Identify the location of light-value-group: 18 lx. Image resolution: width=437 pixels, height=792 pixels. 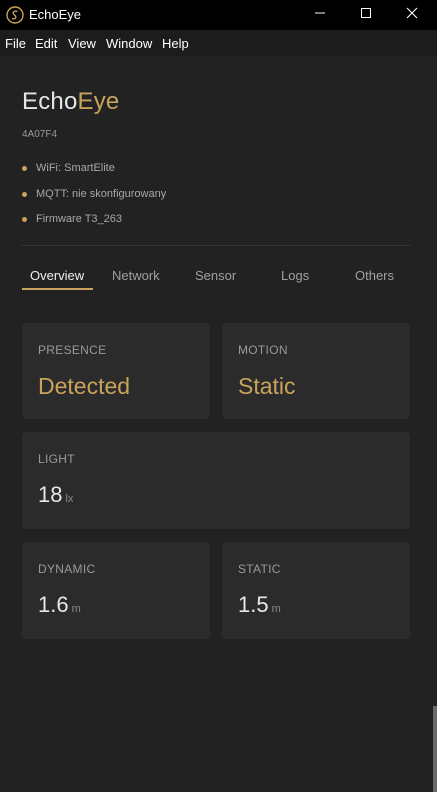
(55, 495).